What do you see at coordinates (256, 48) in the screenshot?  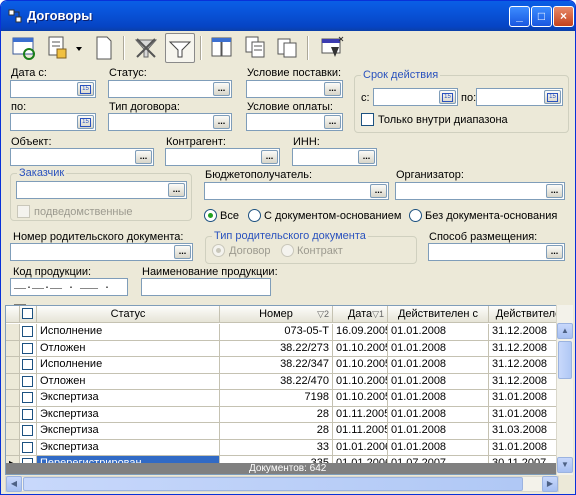 I see `copy-button` at bounding box center [256, 48].